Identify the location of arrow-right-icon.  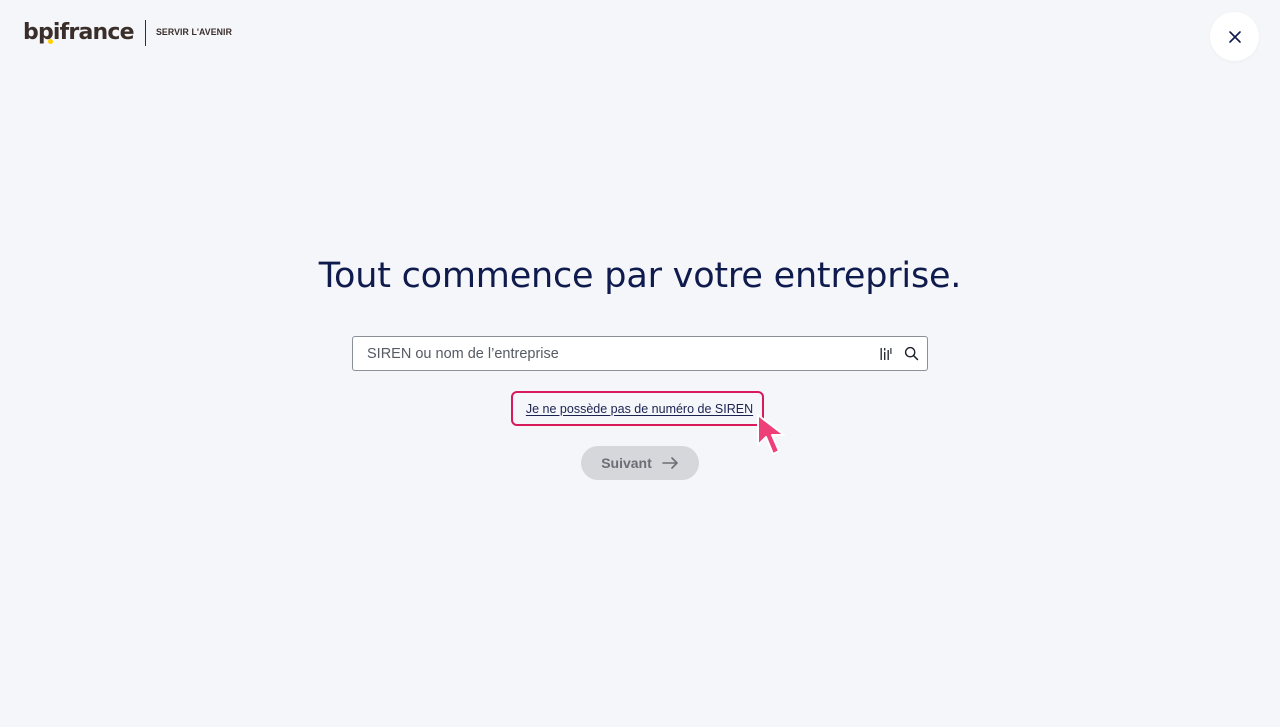
(669, 463).